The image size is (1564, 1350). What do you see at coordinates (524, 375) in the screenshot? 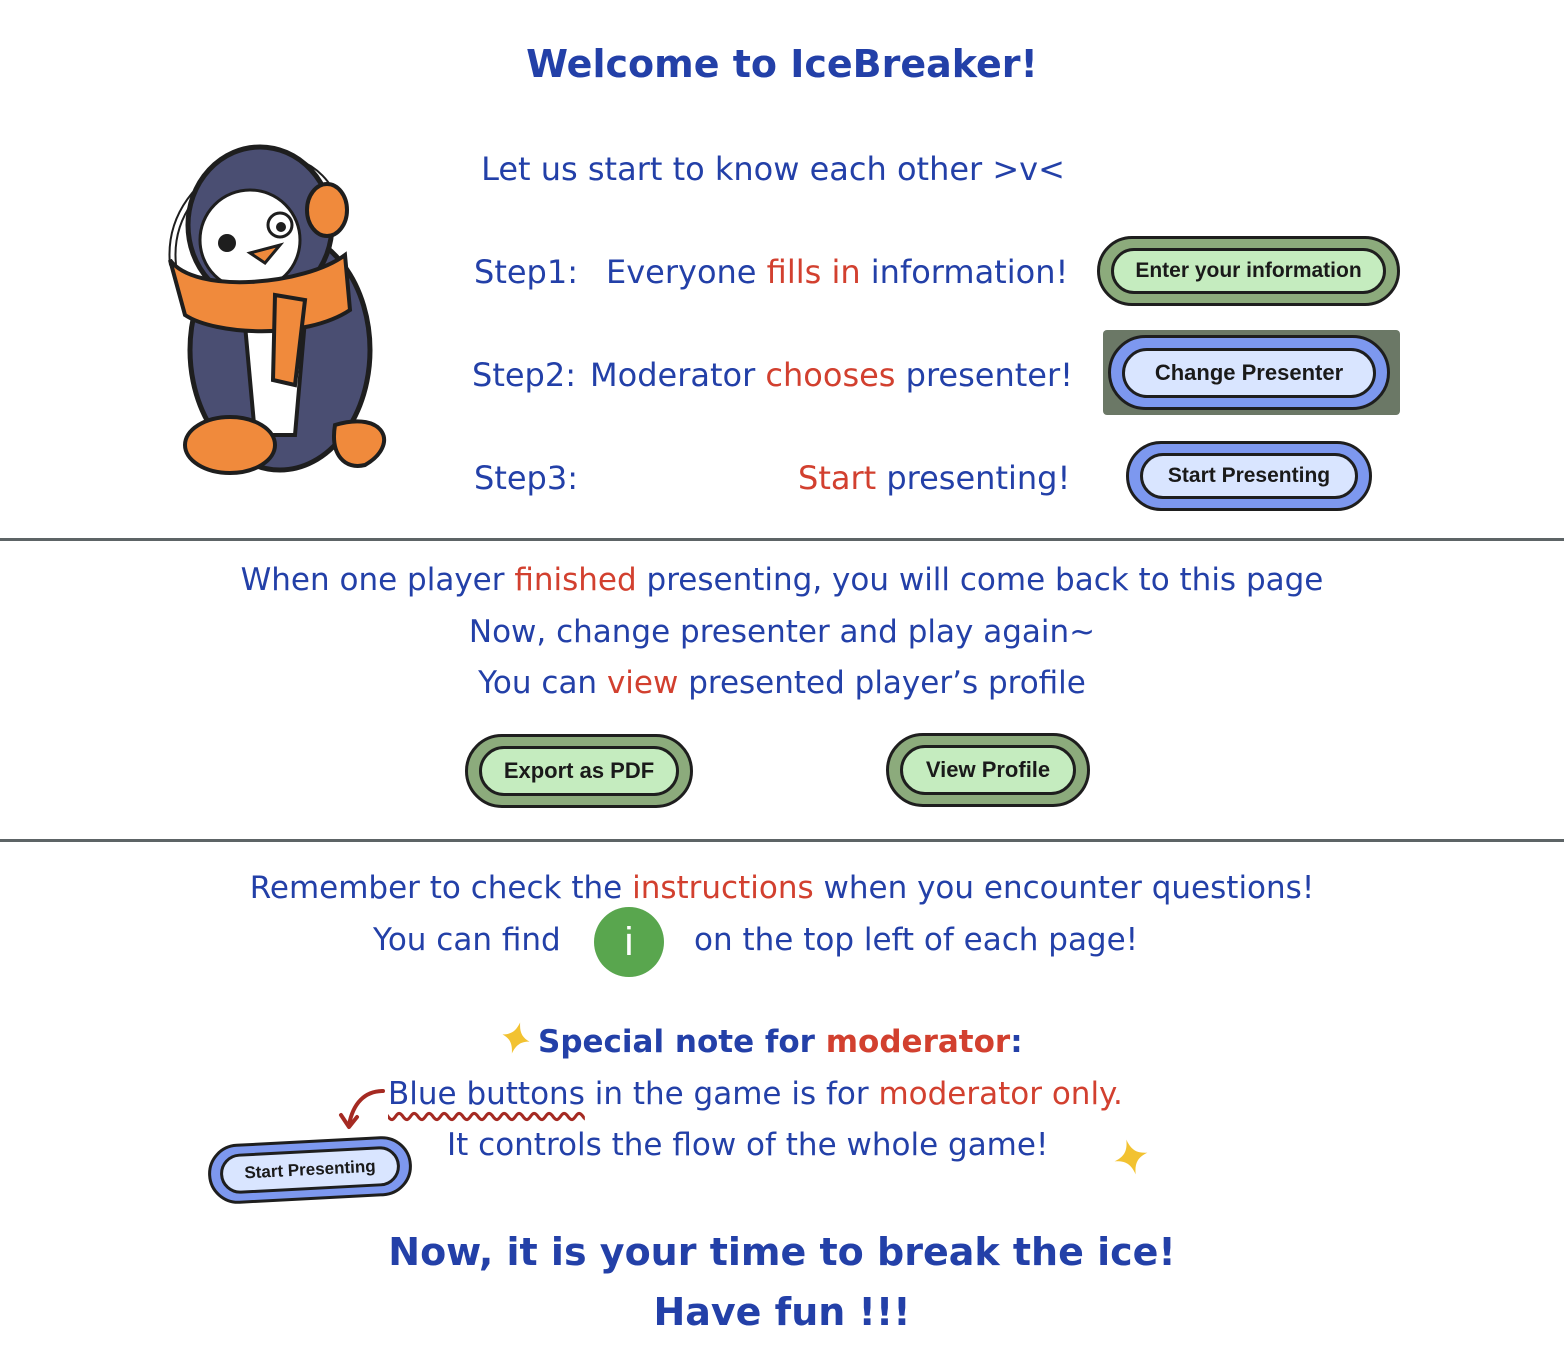
I see `step2-label: Step2:` at bounding box center [524, 375].